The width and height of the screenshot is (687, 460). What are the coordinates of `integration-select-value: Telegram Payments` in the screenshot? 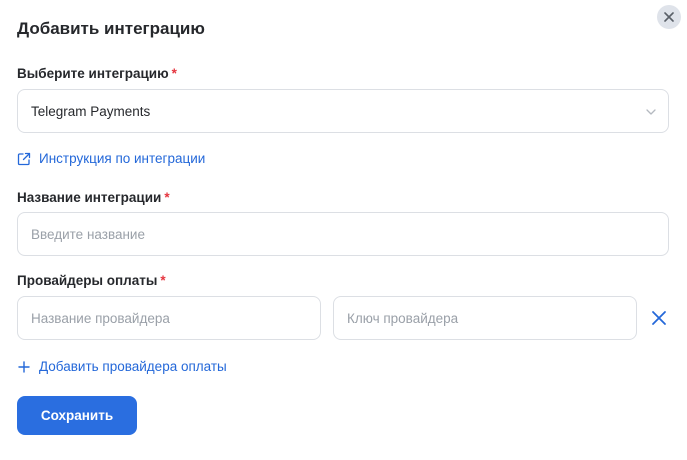 It's located at (91, 111).